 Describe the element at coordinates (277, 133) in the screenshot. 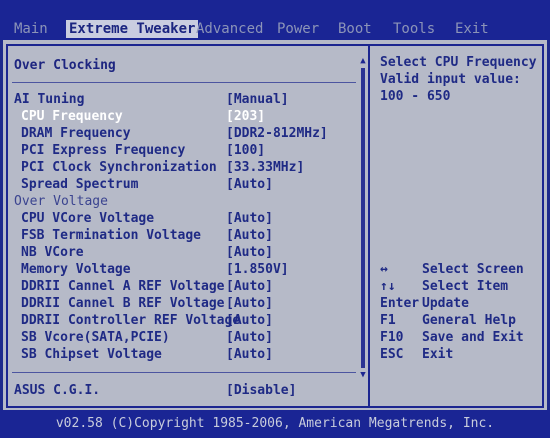

I see `setting-value: [DDR2-812MHz]` at that location.